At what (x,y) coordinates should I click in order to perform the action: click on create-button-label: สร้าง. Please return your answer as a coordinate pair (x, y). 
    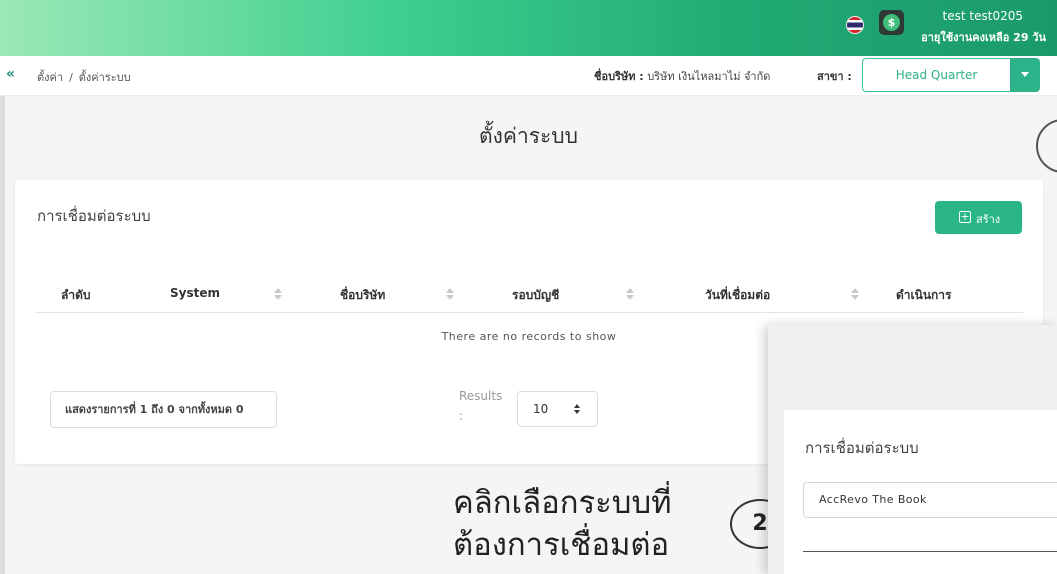
    Looking at the image, I should click on (988, 219).